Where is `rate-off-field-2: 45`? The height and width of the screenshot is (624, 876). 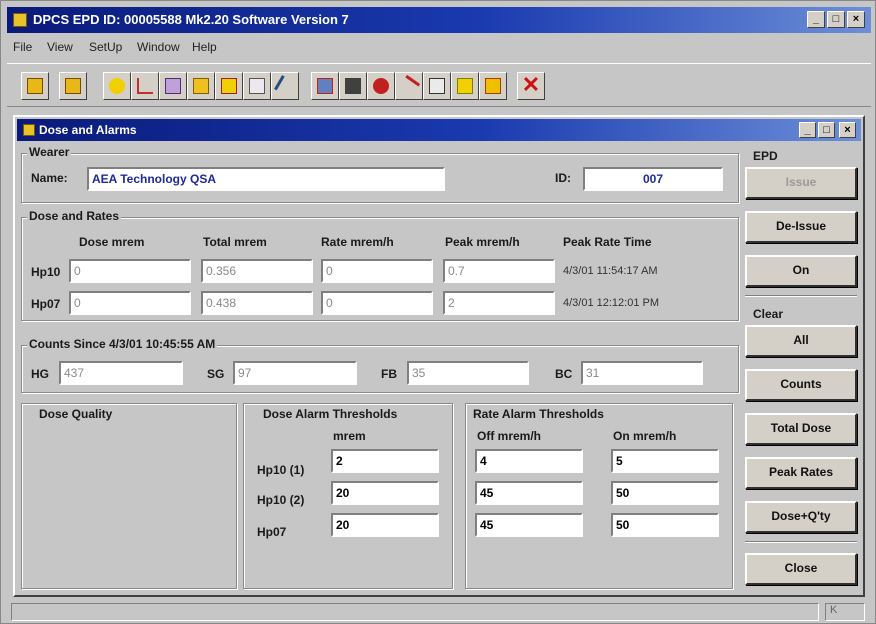 rate-off-field-2: 45 is located at coordinates (529, 493).